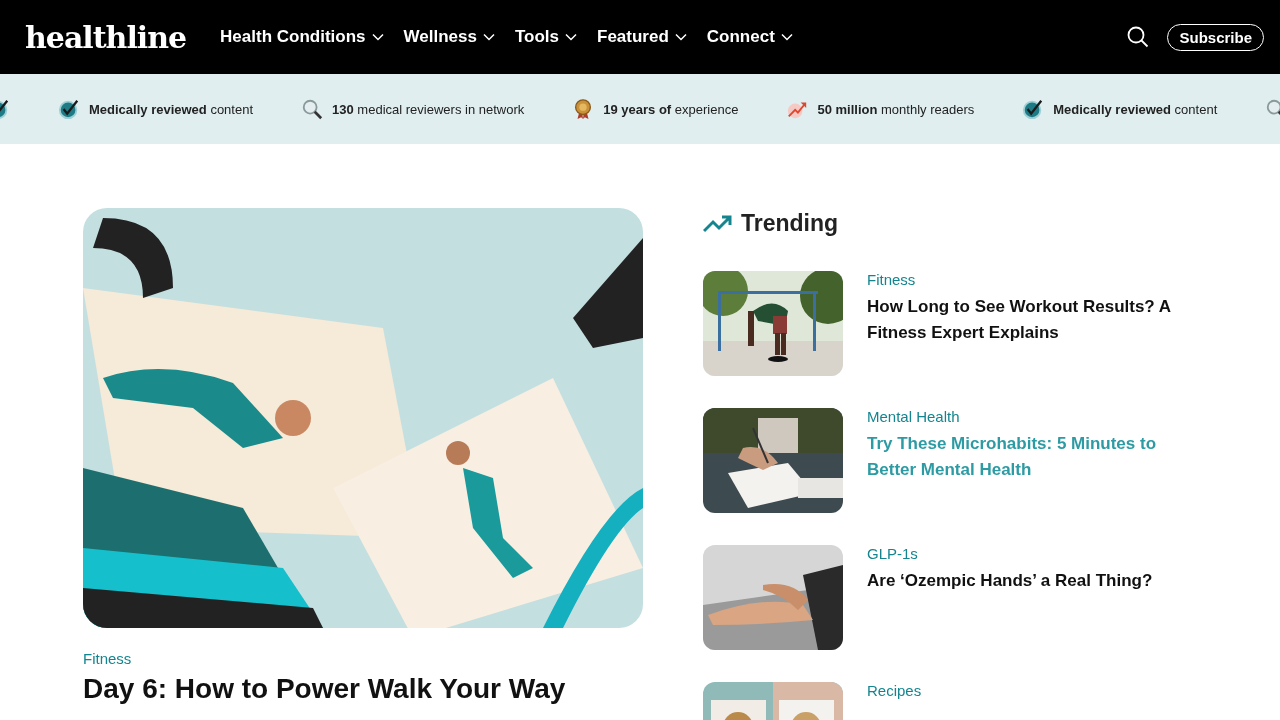 The width and height of the screenshot is (1280, 720). What do you see at coordinates (1025, 416) in the screenshot?
I see `category-link: Mental Health` at bounding box center [1025, 416].